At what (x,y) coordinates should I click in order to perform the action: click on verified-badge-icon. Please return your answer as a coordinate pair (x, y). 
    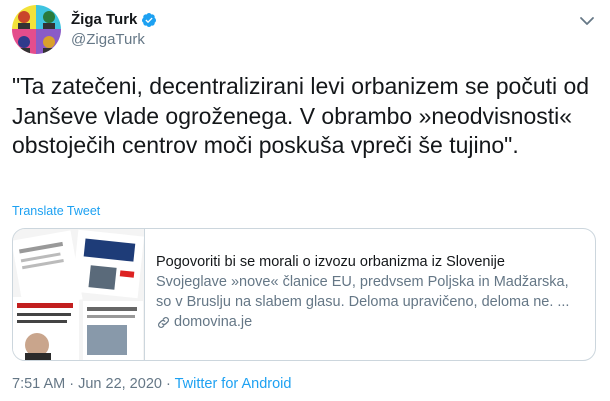
    Looking at the image, I should click on (149, 19).